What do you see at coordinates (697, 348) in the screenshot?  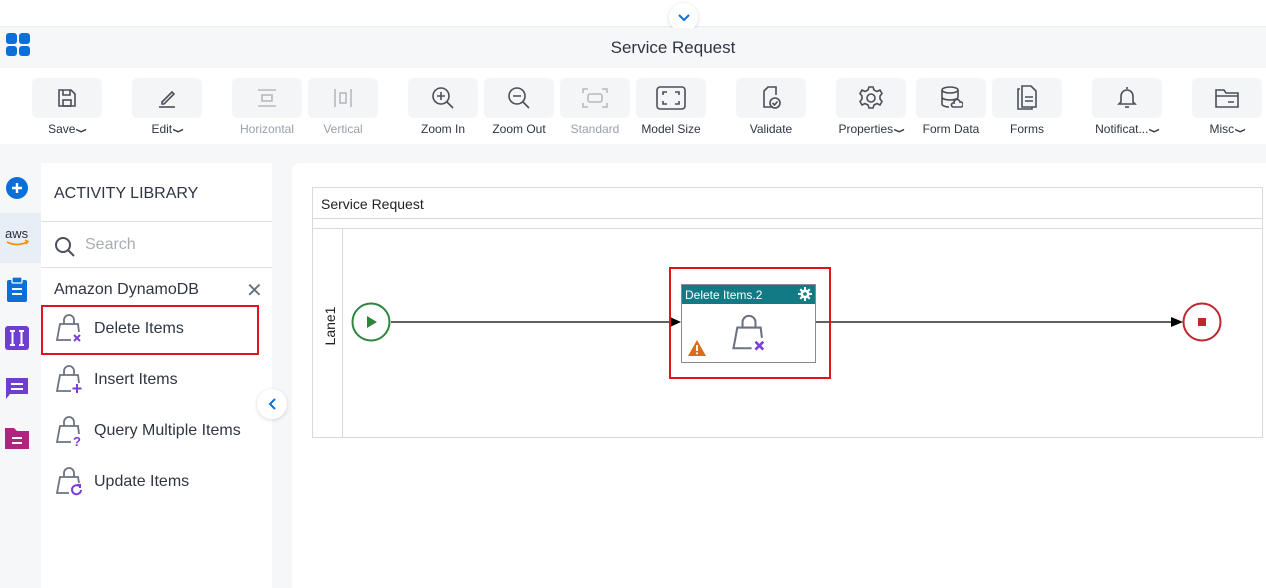 I see `warning-icon` at bounding box center [697, 348].